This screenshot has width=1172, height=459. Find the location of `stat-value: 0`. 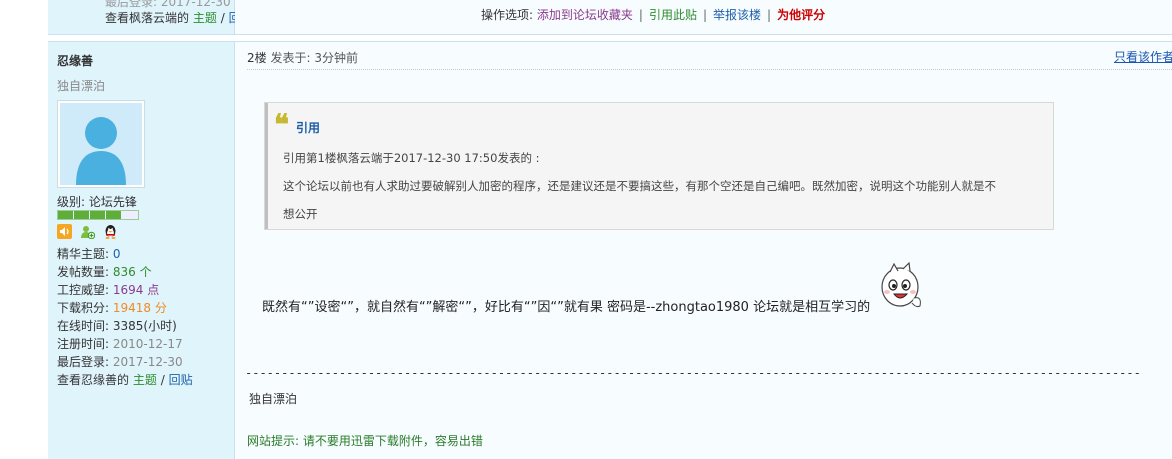

stat-value: 0 is located at coordinates (116, 254).